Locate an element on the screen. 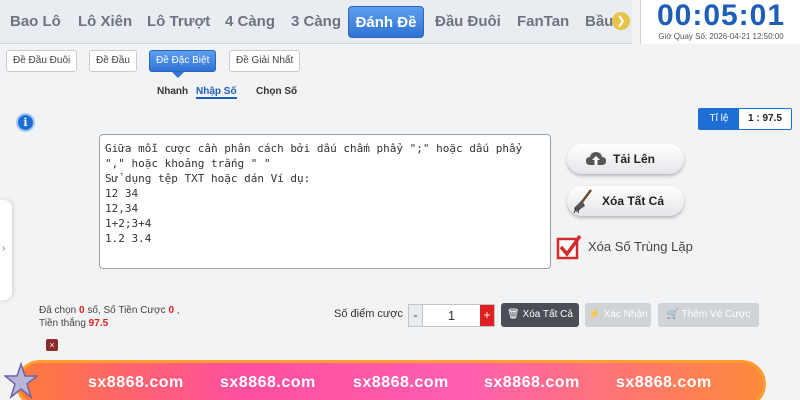 The image size is (800, 400). broom-icon is located at coordinates (583, 202).